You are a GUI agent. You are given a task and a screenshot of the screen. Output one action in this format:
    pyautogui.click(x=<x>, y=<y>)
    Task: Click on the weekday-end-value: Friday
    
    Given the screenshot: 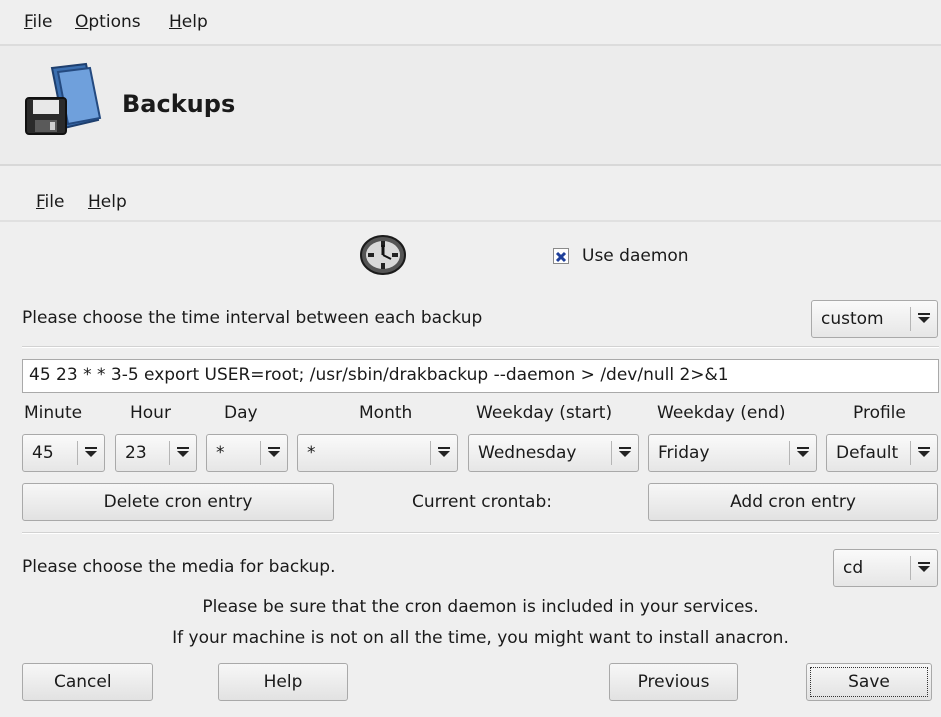 What is the action you would take?
    pyautogui.click(x=684, y=453)
    